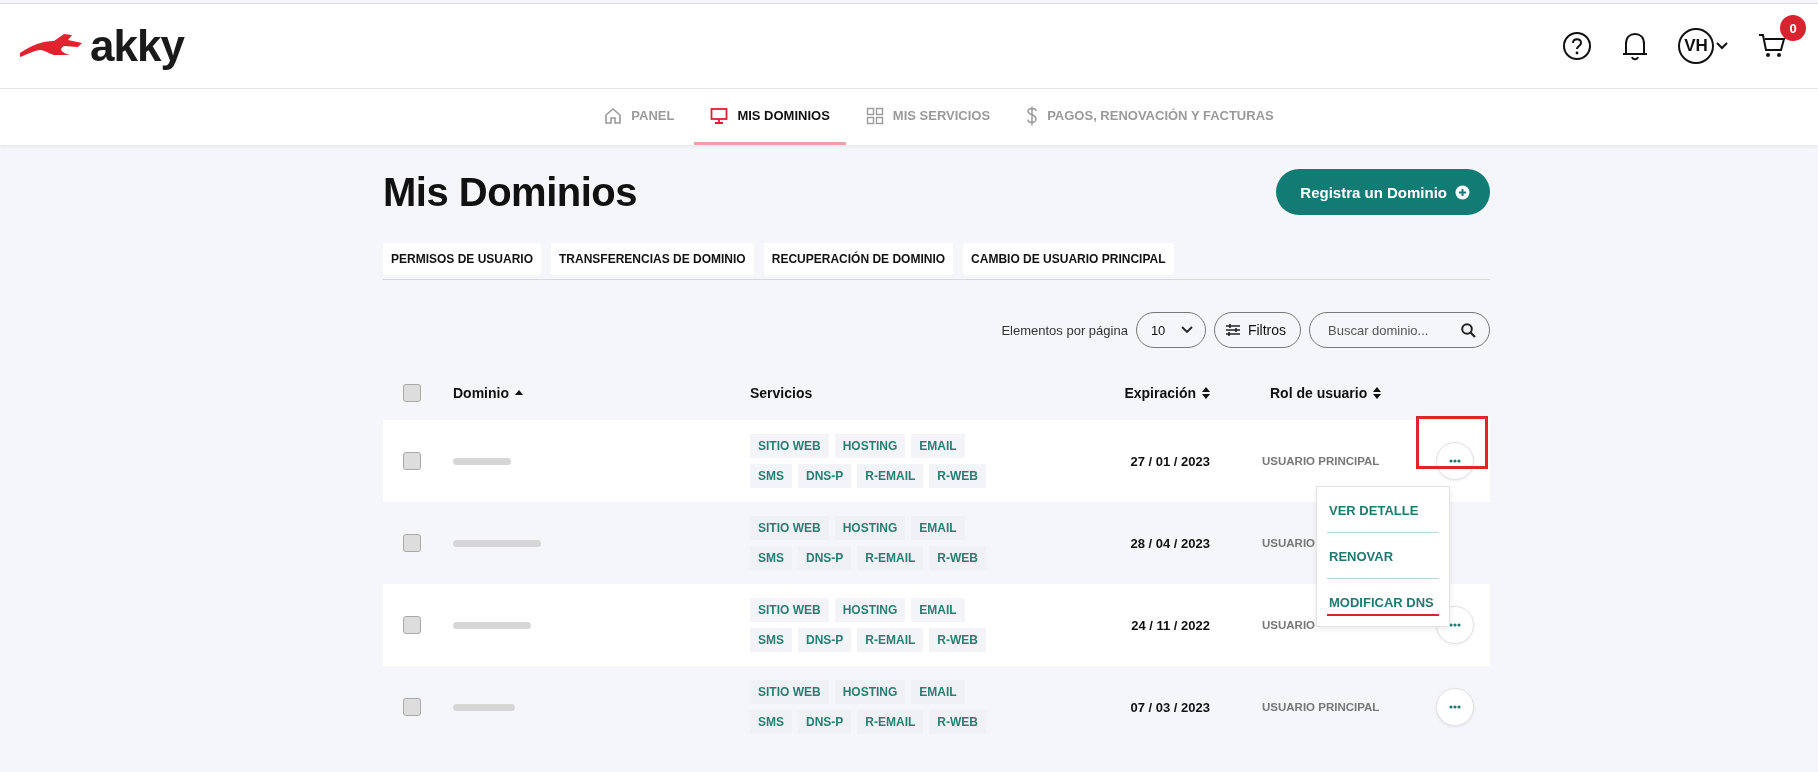 The image size is (1818, 772). What do you see at coordinates (1793, 28) in the screenshot?
I see `cart-count-badge: 0` at bounding box center [1793, 28].